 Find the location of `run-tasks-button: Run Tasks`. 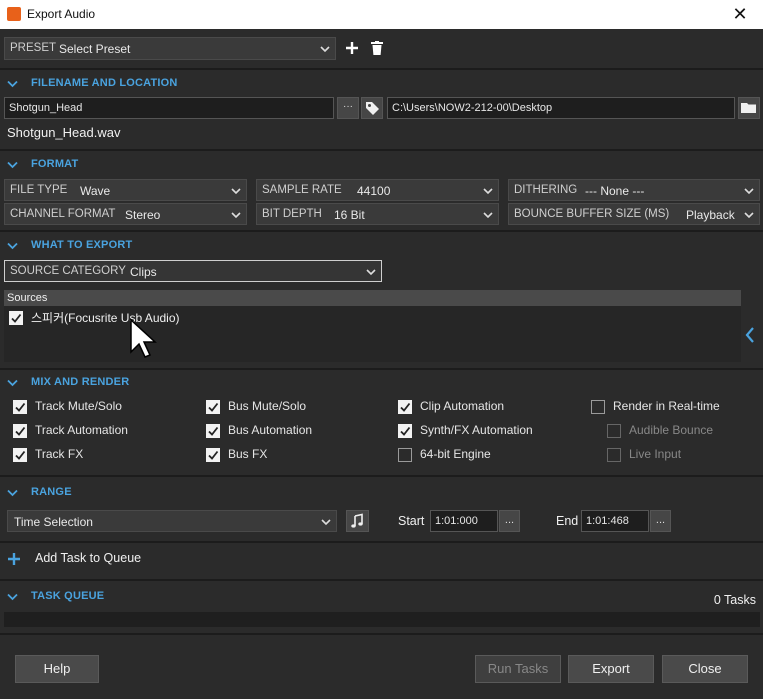

run-tasks-button: Run Tasks is located at coordinates (518, 669).